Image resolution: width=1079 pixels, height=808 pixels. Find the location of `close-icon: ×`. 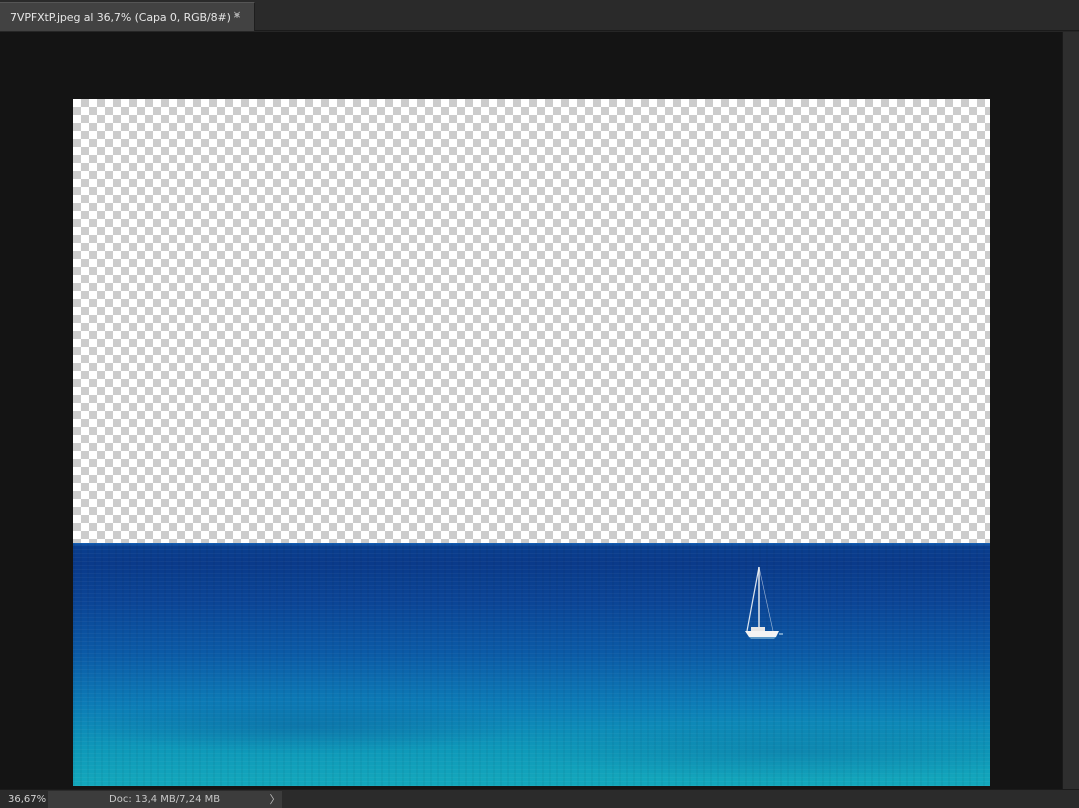

close-icon: × is located at coordinates (237, 15).